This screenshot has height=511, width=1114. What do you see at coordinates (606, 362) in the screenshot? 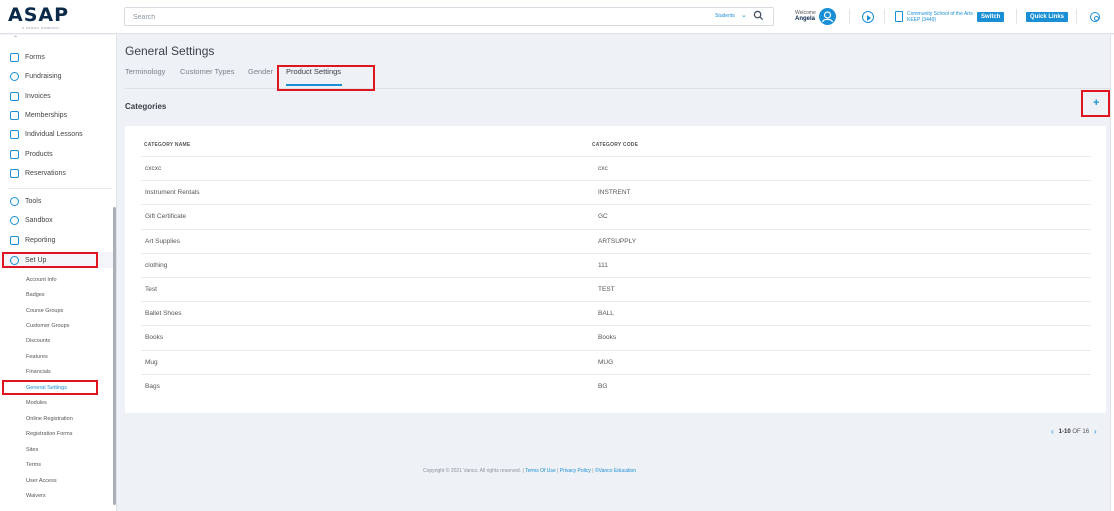
I see `category-code-cell: MUG` at bounding box center [606, 362].